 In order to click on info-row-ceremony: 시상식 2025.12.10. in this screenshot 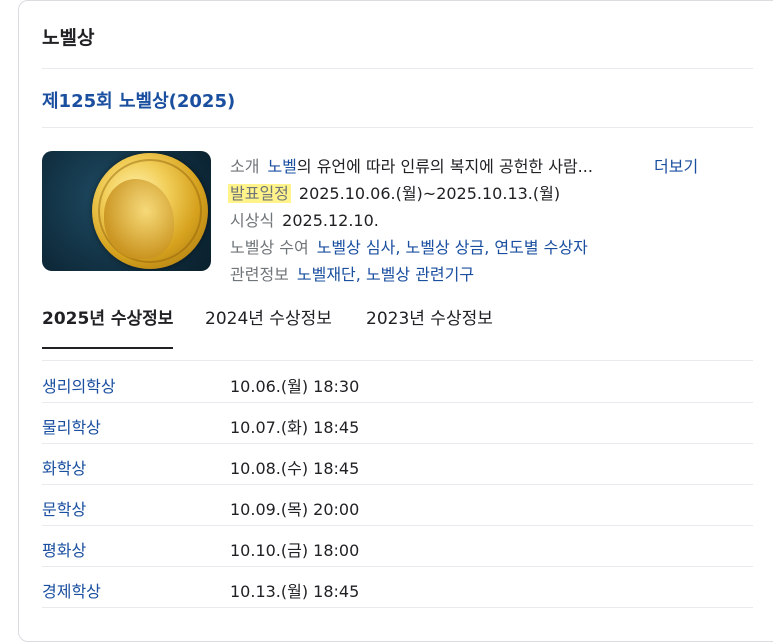, I will do `click(411, 220)`.